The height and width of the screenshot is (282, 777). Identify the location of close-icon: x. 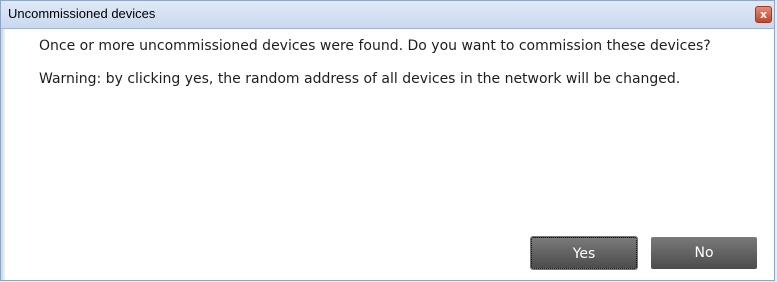
(763, 14).